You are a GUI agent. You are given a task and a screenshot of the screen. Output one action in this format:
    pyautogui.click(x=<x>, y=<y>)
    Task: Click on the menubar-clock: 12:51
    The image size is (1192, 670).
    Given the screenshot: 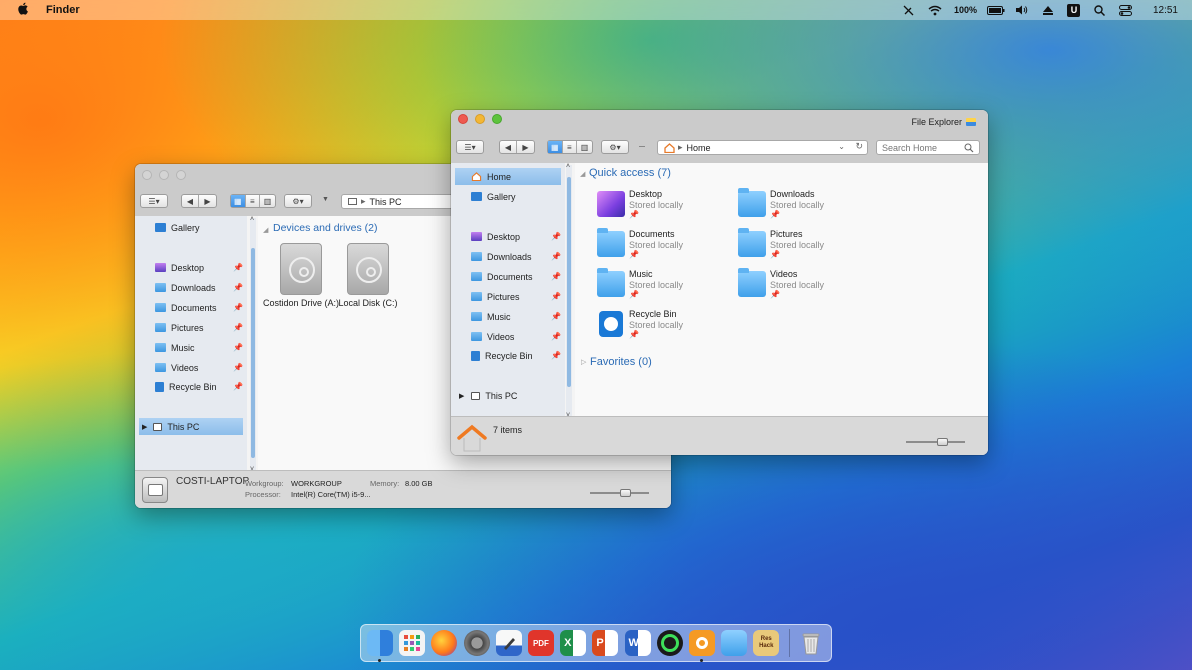 What is the action you would take?
    pyautogui.click(x=1165, y=10)
    